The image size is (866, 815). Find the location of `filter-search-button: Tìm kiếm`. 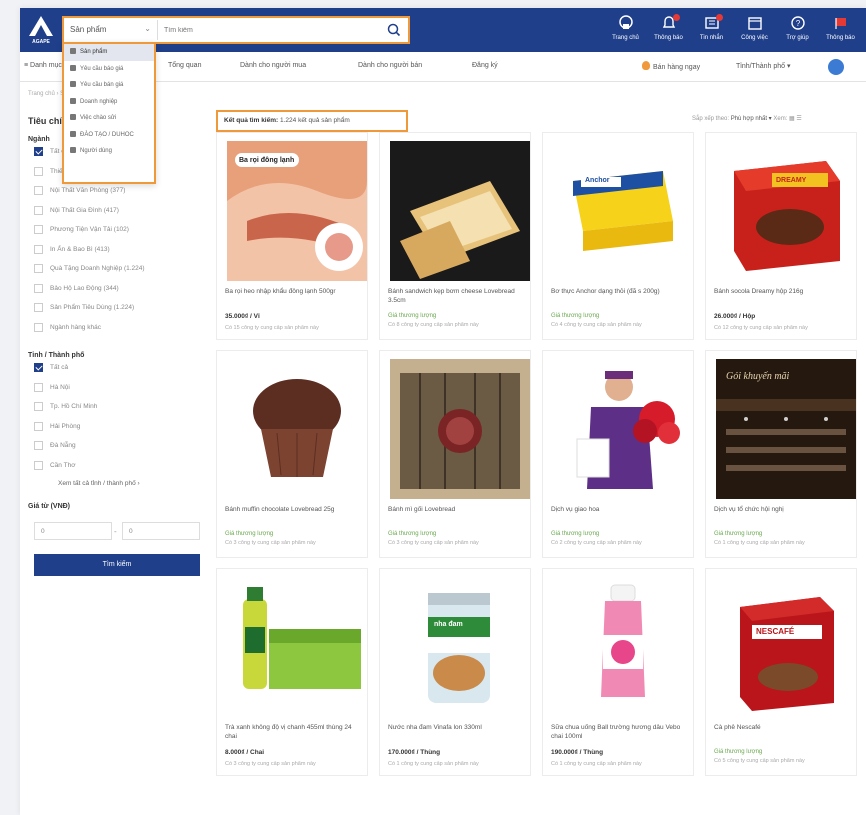

filter-search-button: Tìm kiếm is located at coordinates (117, 565).